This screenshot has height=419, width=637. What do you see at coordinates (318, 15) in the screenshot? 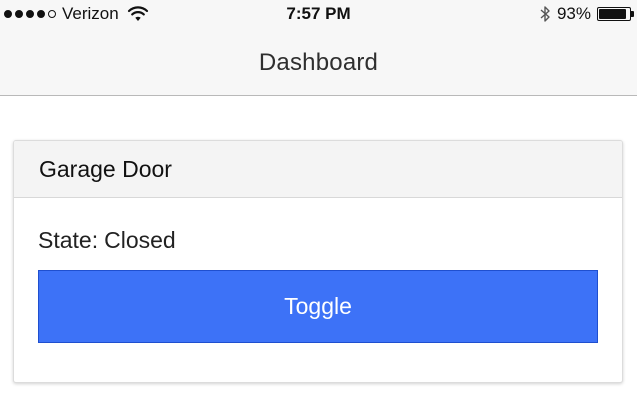
I see `status-bar: Verizon 7:57 PM 93%` at bounding box center [318, 15].